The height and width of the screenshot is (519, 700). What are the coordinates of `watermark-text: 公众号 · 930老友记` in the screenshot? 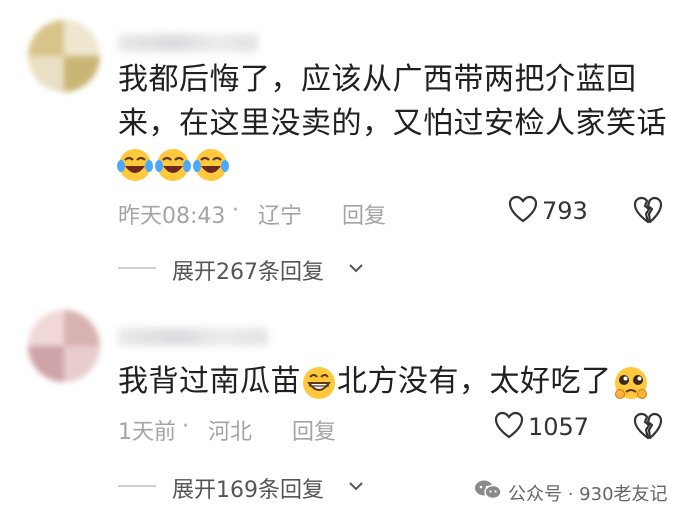 It's located at (588, 494).